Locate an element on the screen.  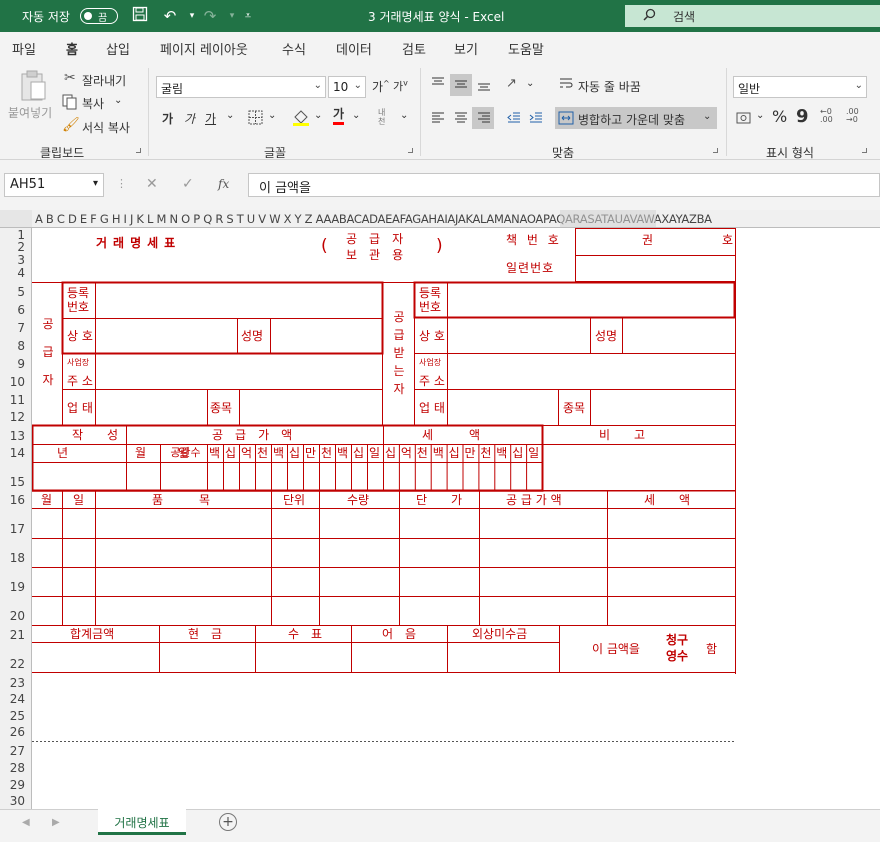
row-header: 10 is located at coordinates (17, 382).